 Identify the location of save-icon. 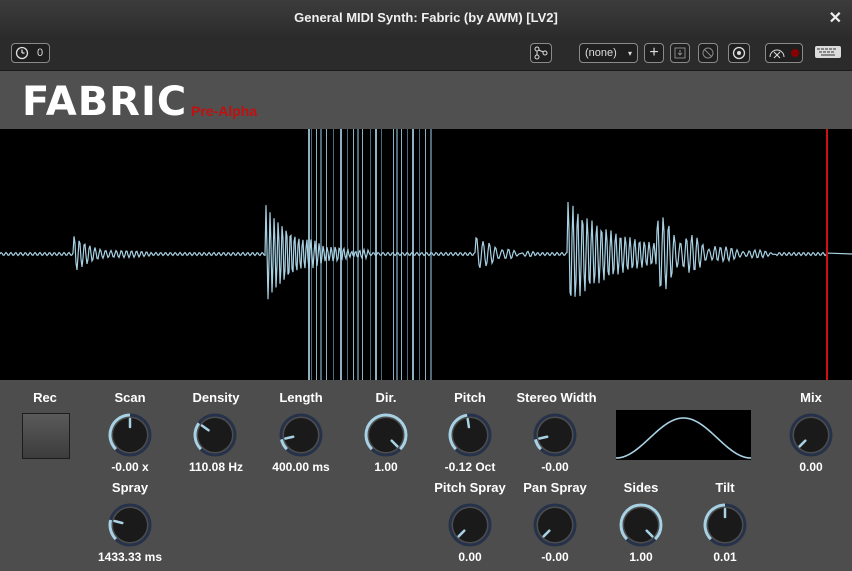
(680, 53).